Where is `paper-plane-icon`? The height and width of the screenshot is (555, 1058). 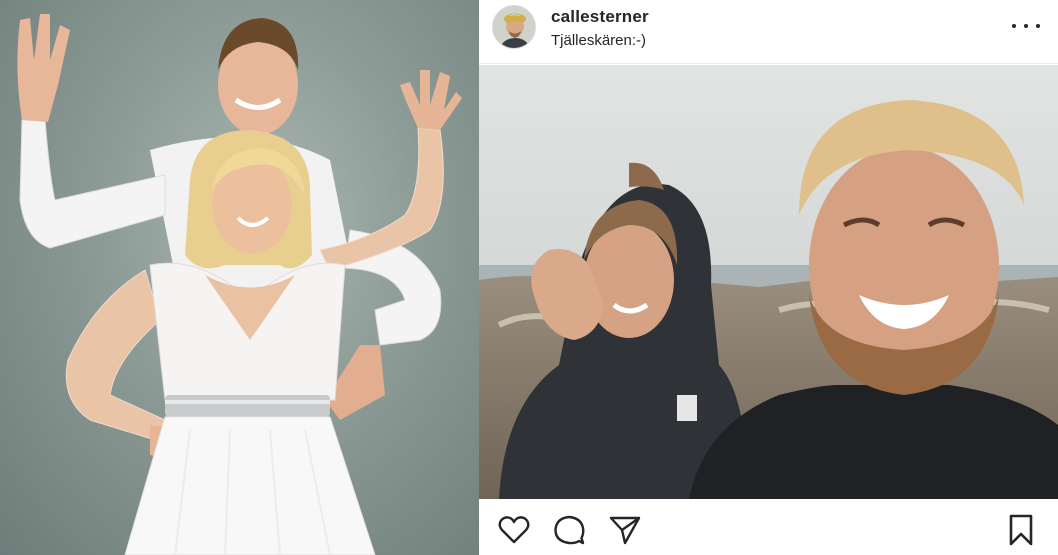 paper-plane-icon is located at coordinates (625, 530).